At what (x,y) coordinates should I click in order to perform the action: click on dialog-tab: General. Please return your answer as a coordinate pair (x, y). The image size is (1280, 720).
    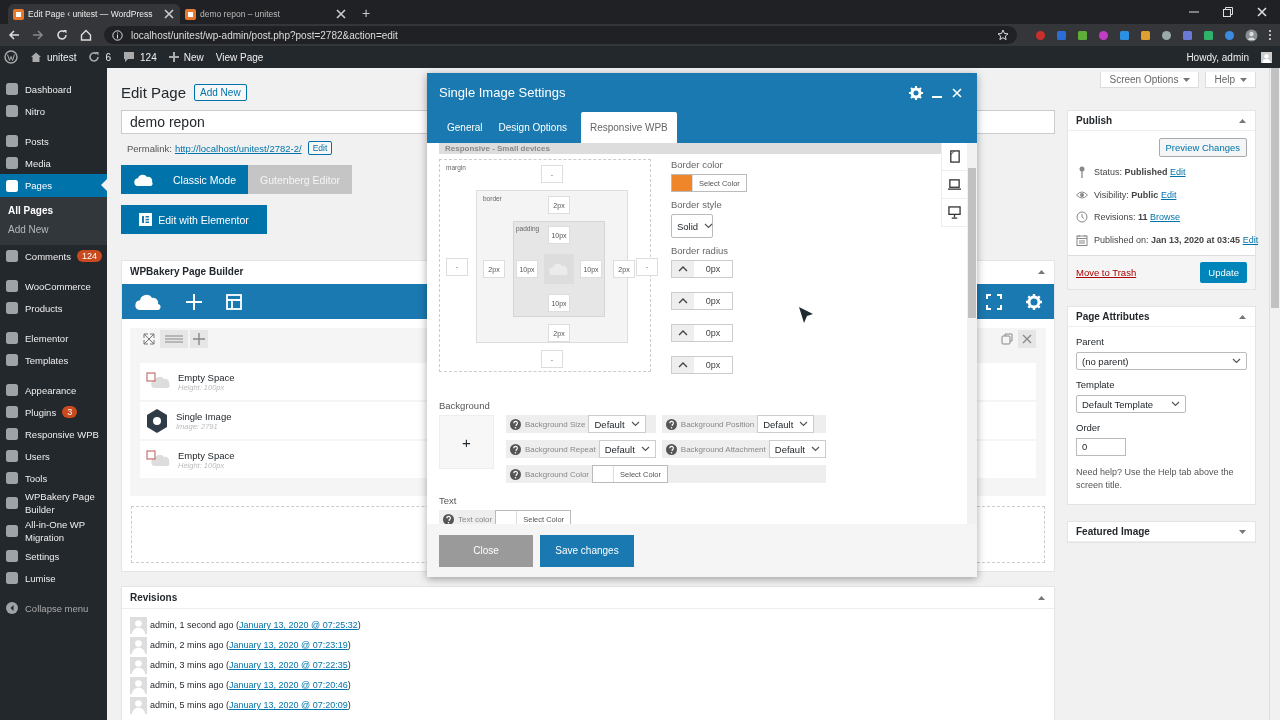
    Looking at the image, I should click on (459, 127).